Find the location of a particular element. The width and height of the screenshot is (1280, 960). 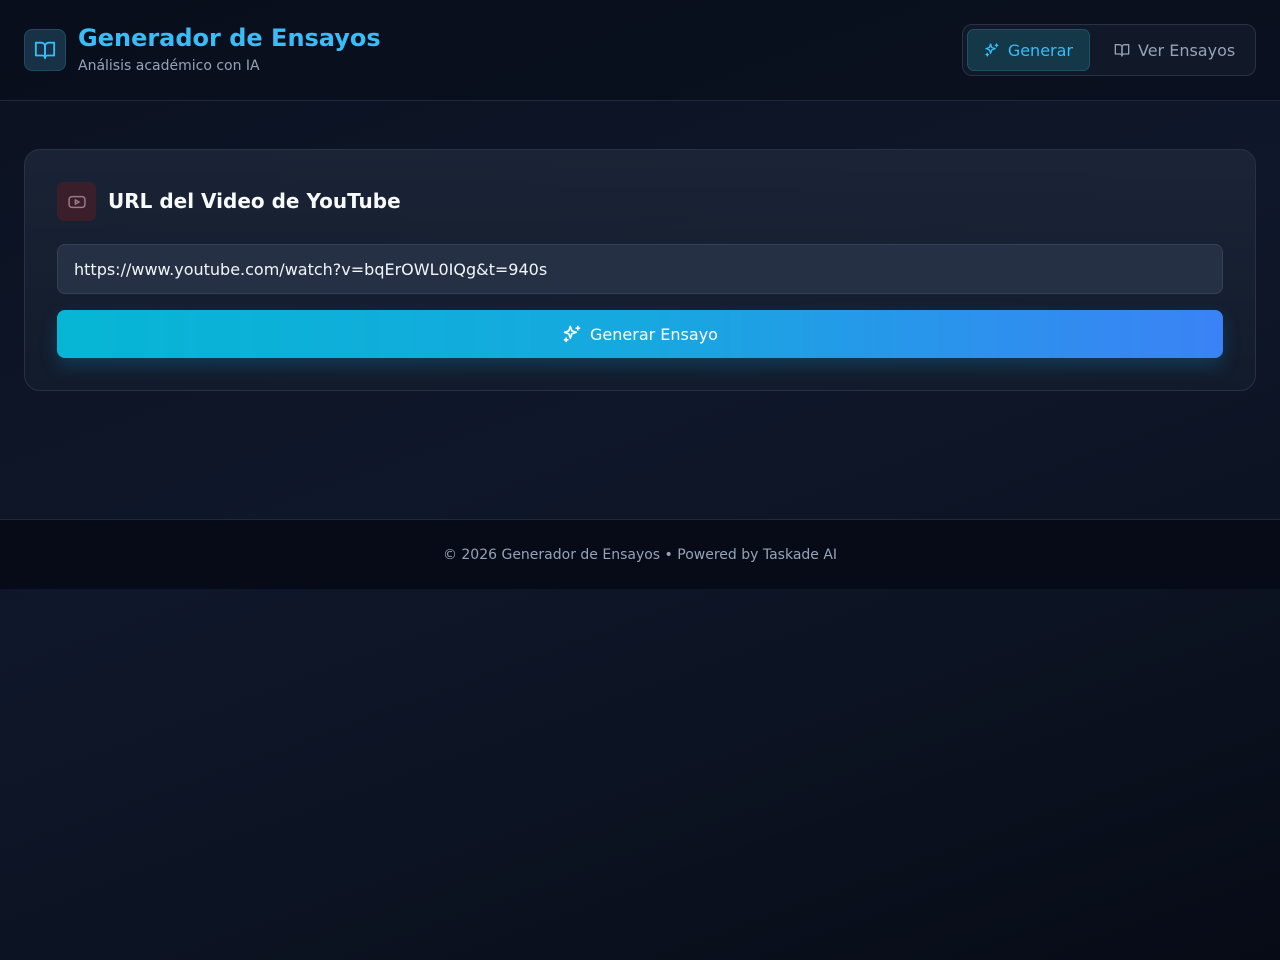

youtube-icon-box is located at coordinates (76, 201).